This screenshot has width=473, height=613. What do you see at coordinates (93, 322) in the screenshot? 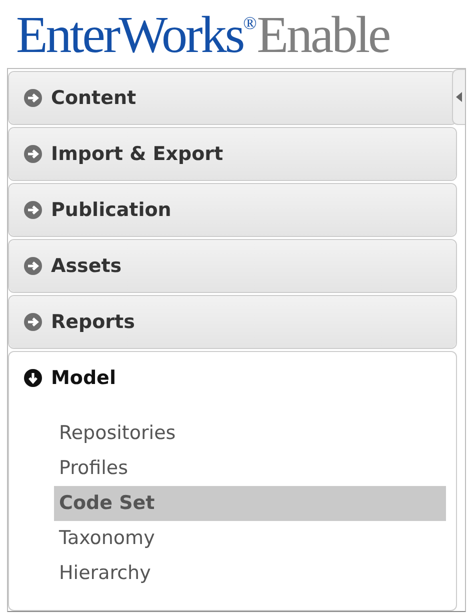
I see `section-title: Reports` at bounding box center [93, 322].